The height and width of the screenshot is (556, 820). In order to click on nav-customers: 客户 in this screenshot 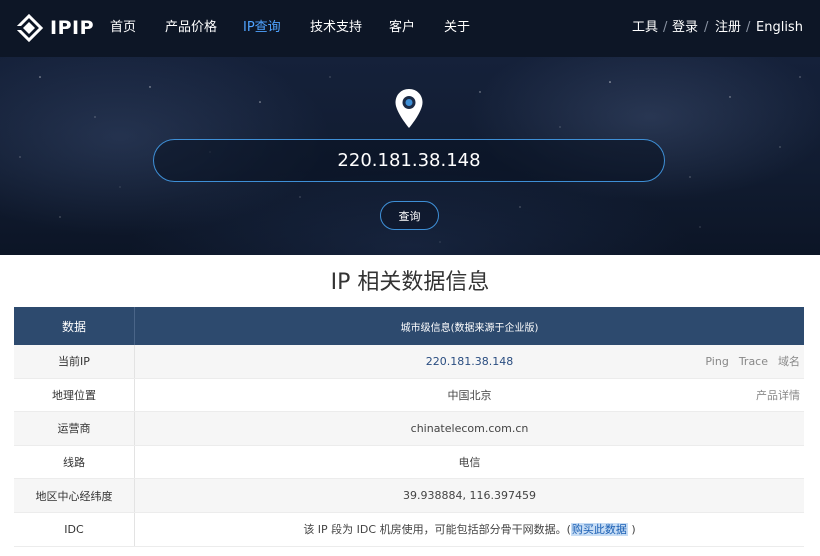, I will do `click(402, 28)`.